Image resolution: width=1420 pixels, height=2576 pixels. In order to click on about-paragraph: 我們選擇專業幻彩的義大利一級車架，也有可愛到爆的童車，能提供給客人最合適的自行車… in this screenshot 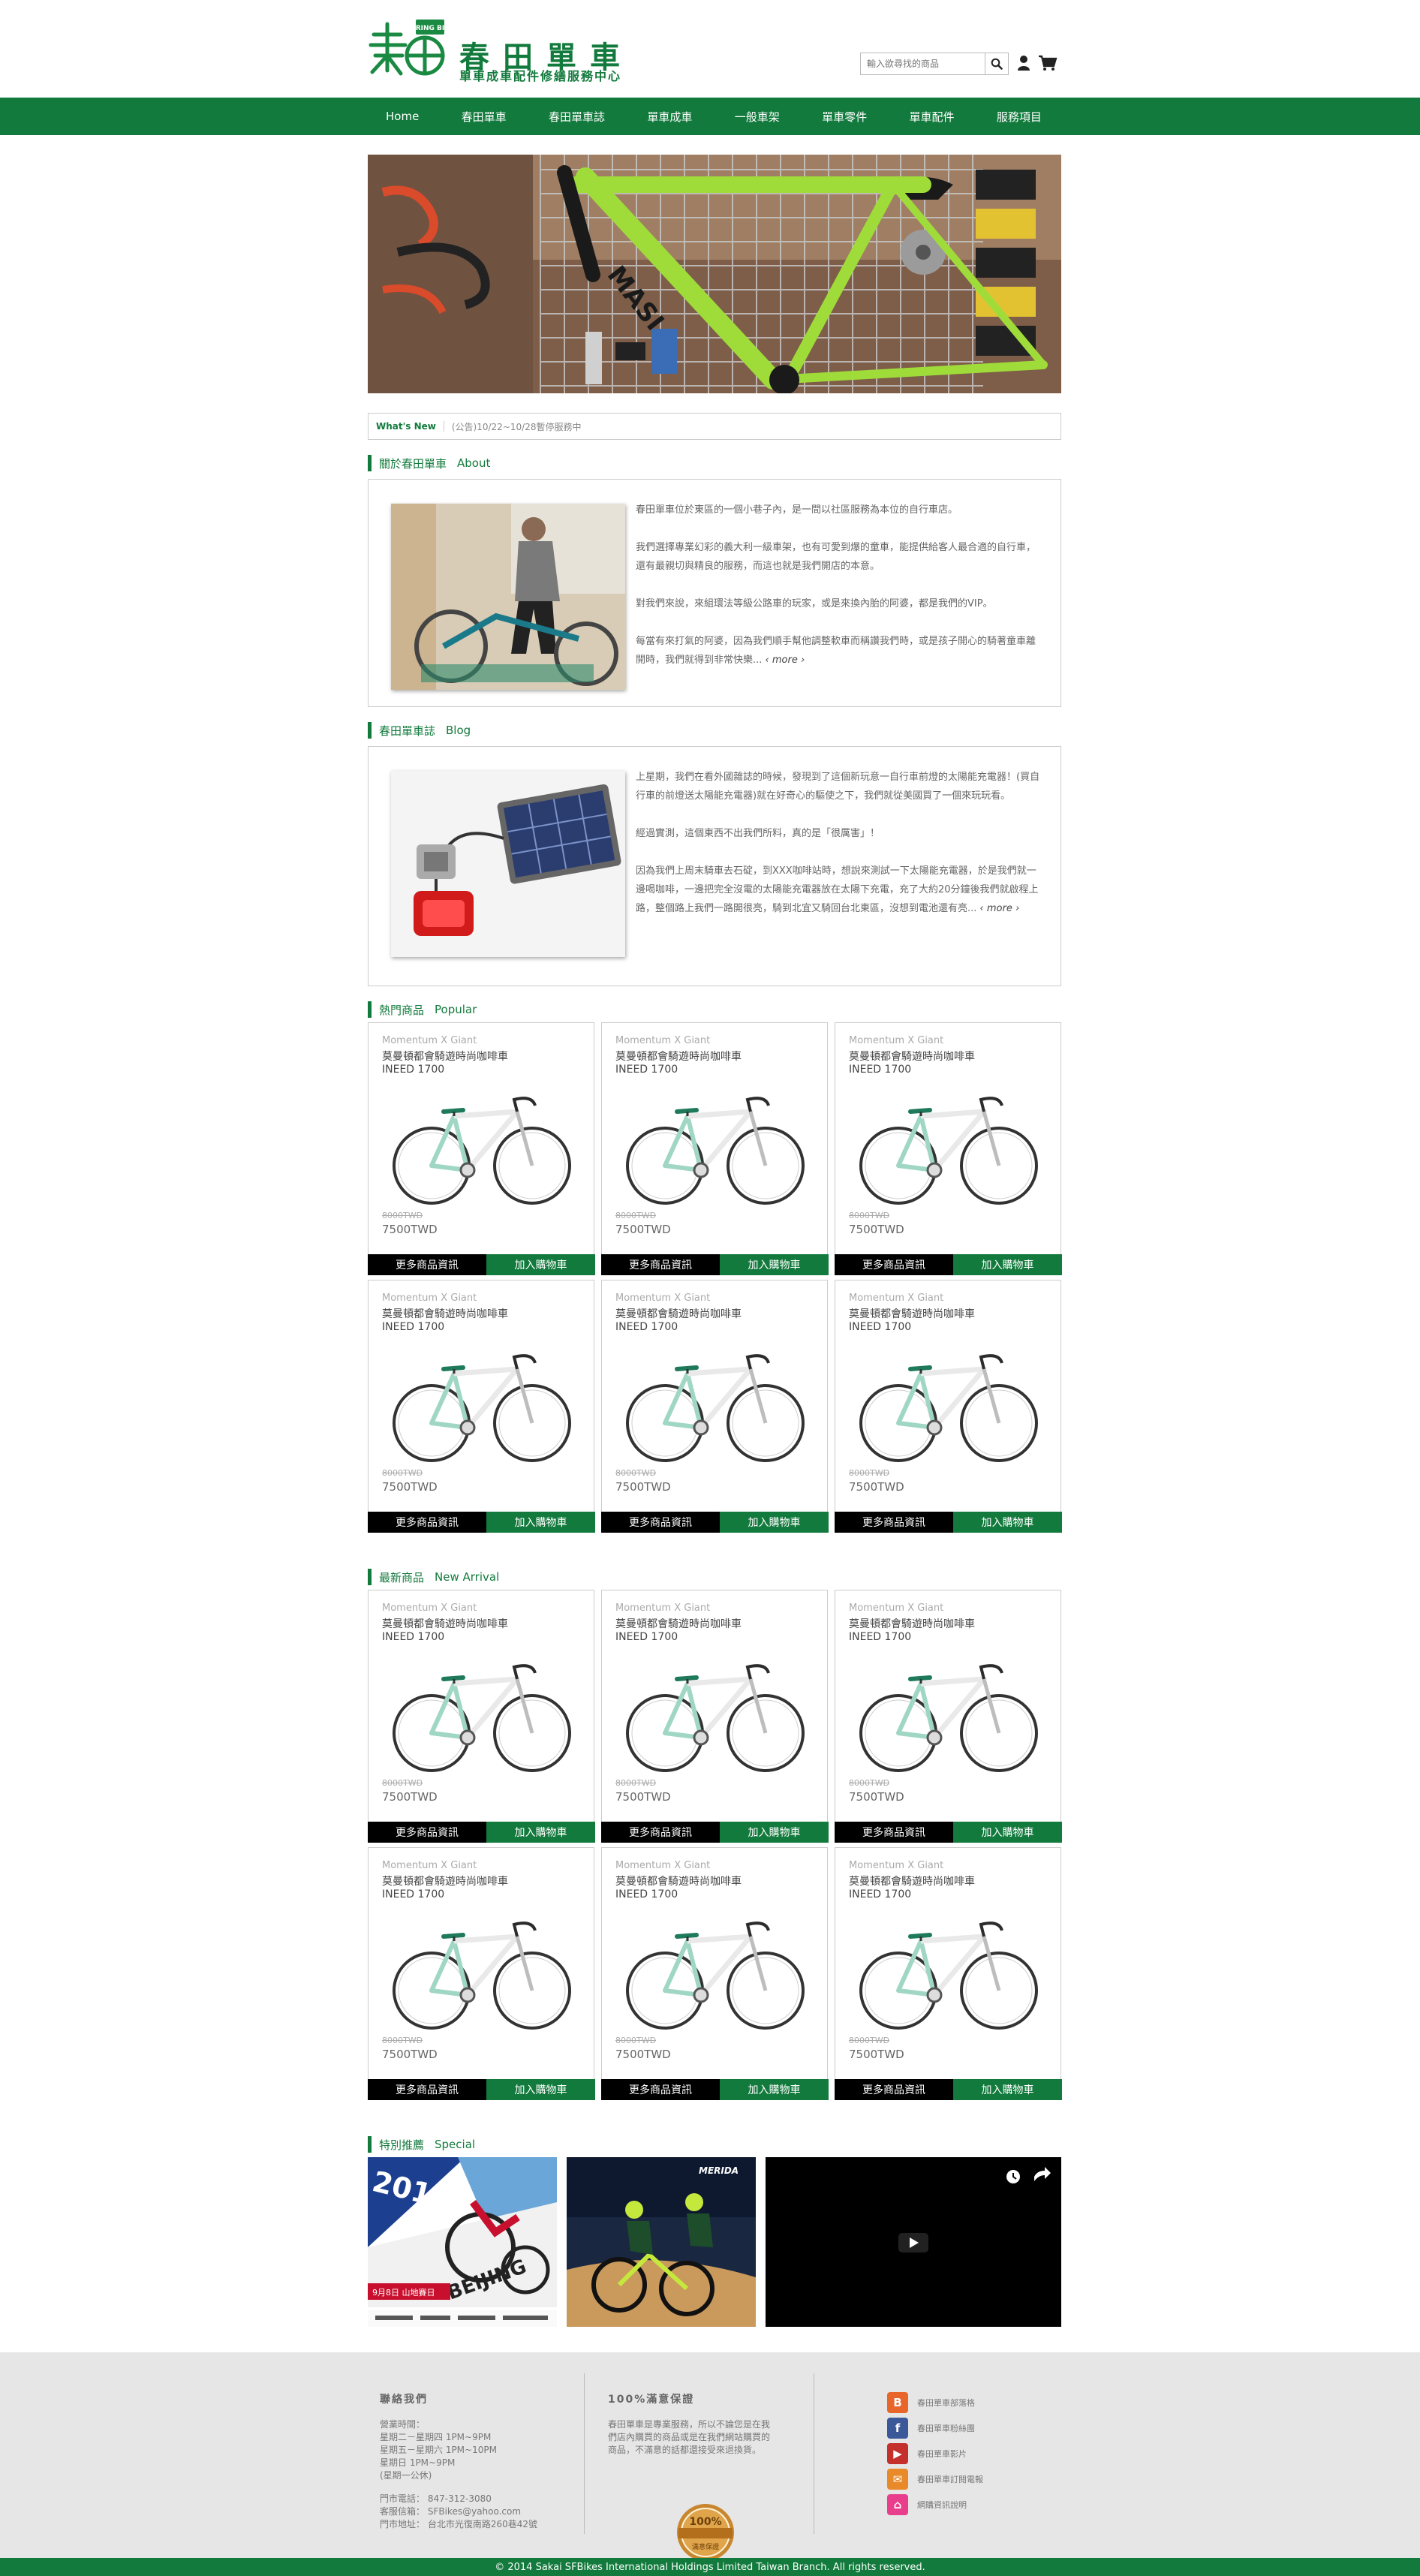, I will do `click(836, 557)`.